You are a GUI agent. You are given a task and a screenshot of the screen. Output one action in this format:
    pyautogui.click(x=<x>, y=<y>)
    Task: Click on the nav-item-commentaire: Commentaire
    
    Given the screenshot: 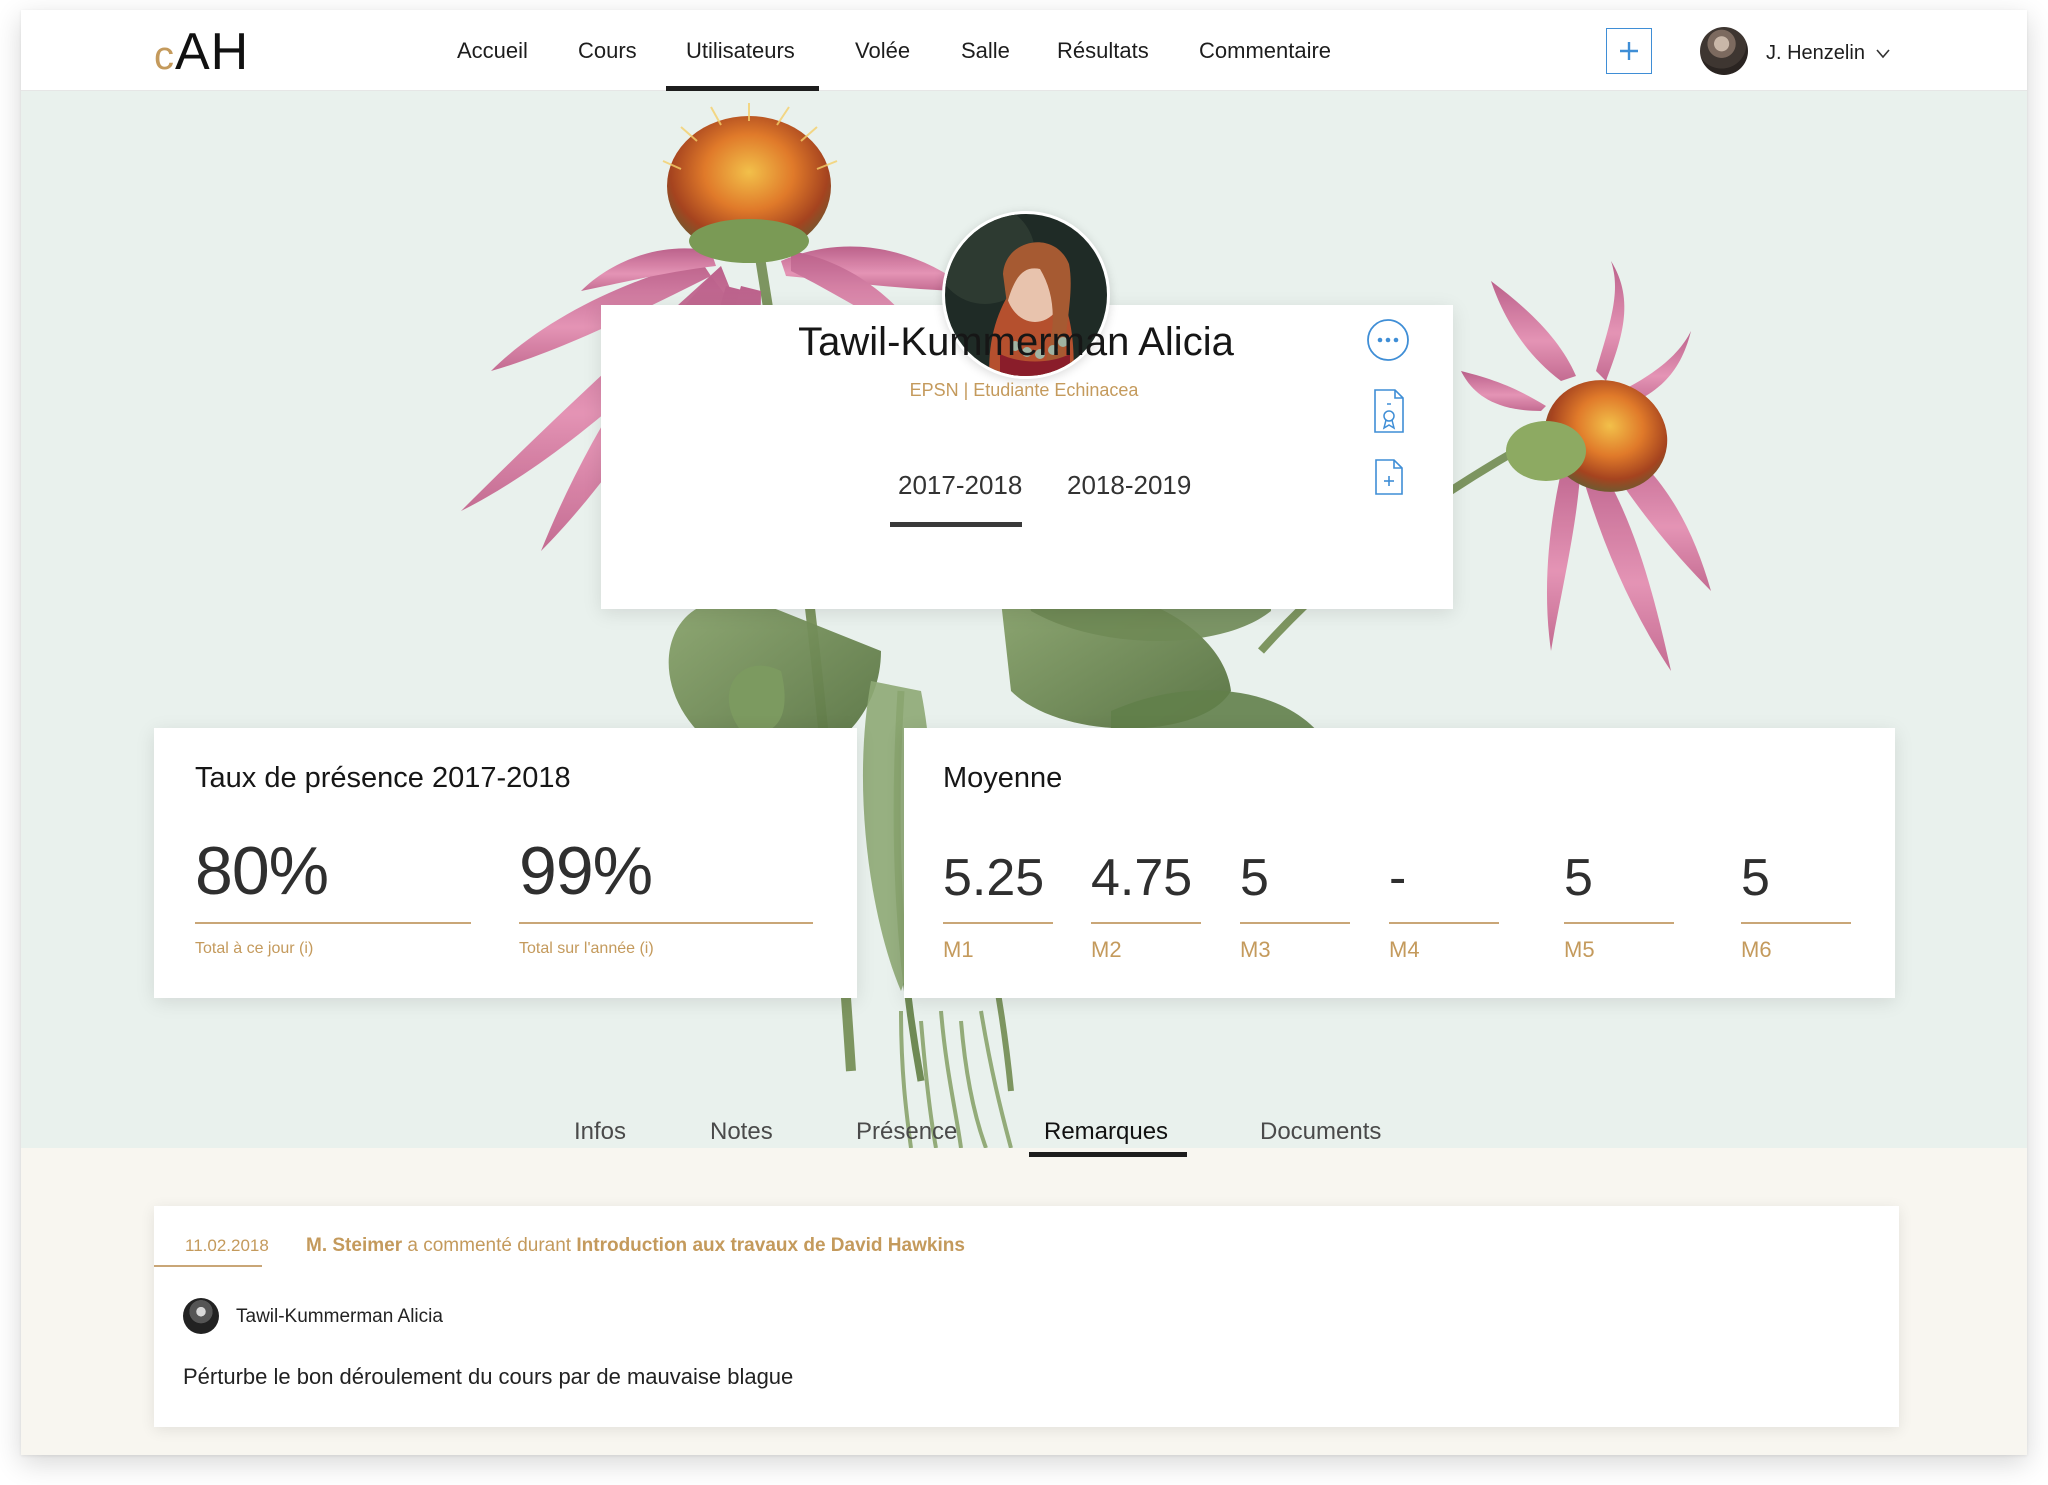 What is the action you would take?
    pyautogui.click(x=1265, y=51)
    